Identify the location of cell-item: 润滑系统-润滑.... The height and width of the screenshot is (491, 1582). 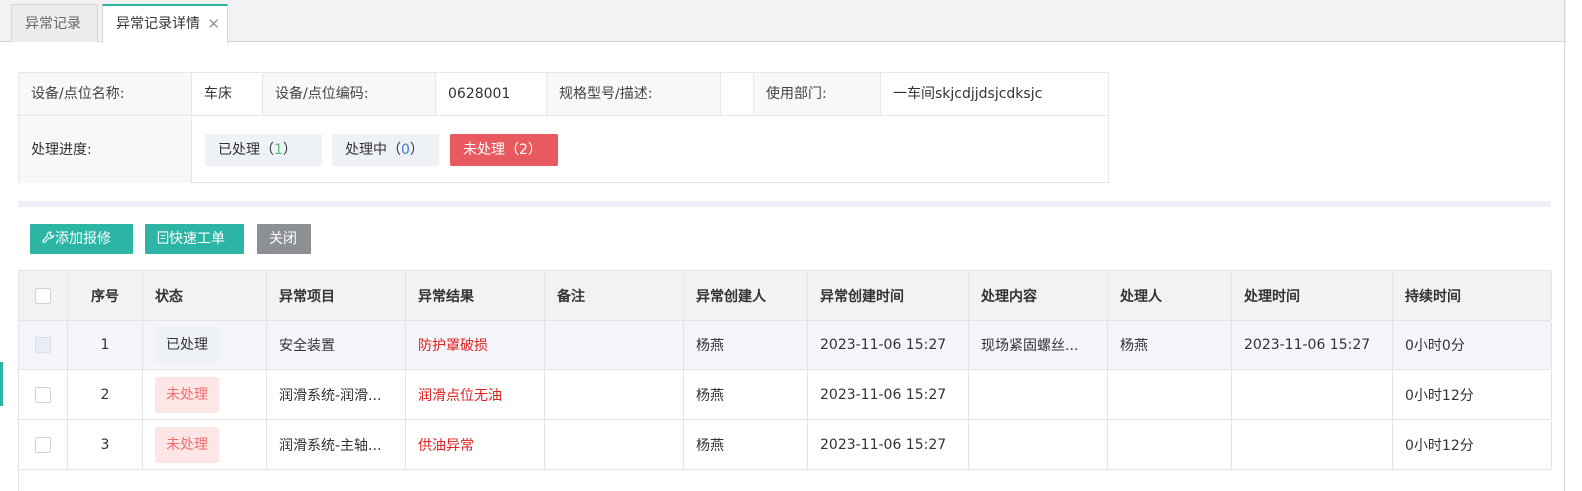
(336, 394).